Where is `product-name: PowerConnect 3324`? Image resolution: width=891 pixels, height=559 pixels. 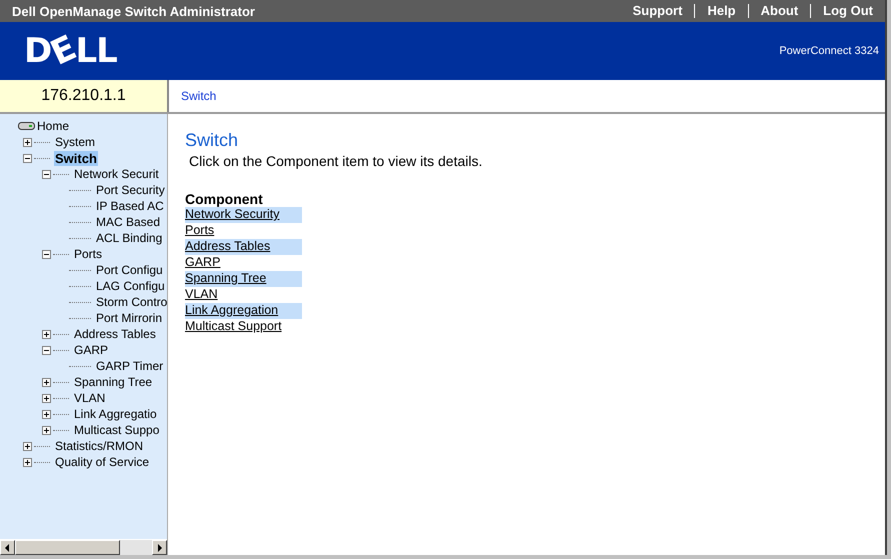 product-name: PowerConnect 3324 is located at coordinates (829, 51).